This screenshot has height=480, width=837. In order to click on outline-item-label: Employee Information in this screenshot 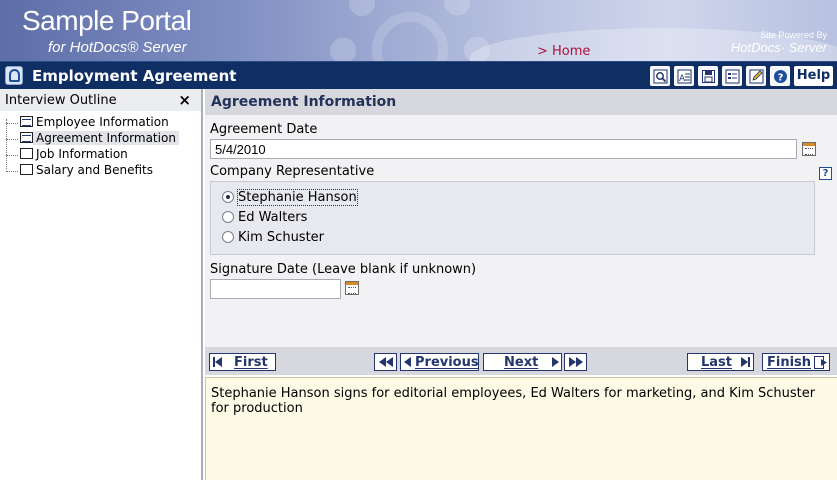, I will do `click(102, 122)`.